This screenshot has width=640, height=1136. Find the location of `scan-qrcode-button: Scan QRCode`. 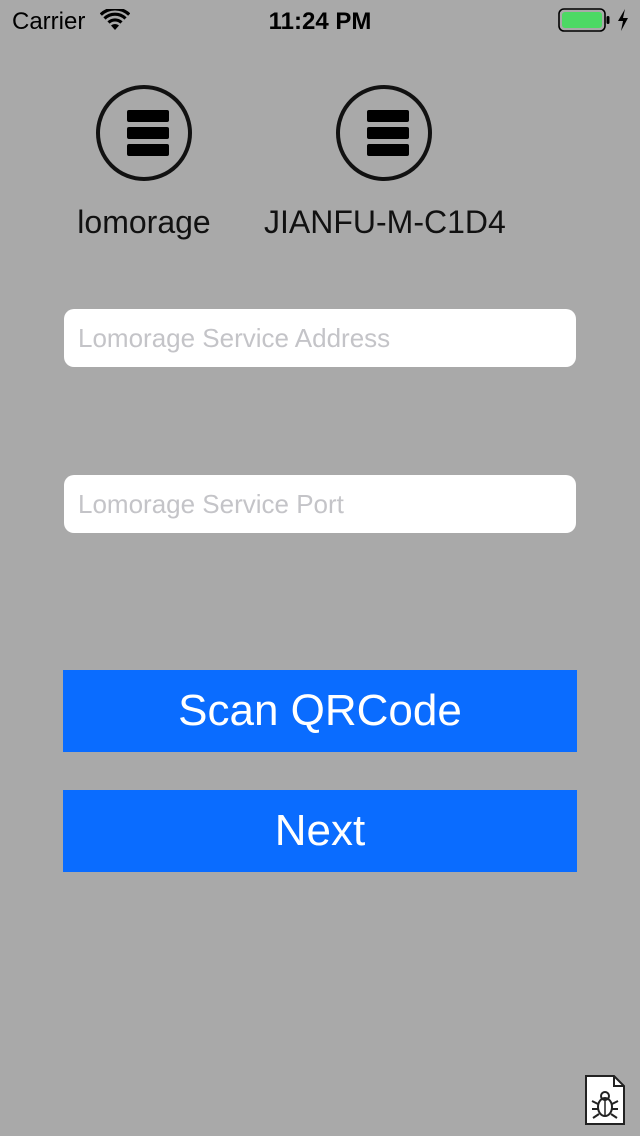

scan-qrcode-button: Scan QRCode is located at coordinates (320, 711).